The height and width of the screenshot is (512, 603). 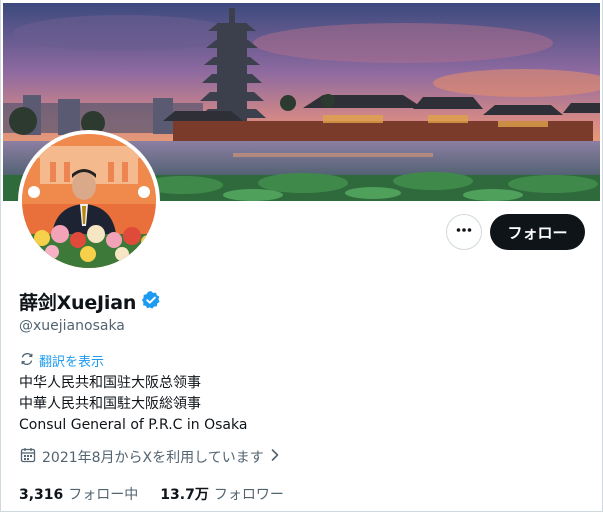 I want to click on profile-name-row: 薛剑XueJian, so click(x=90, y=301).